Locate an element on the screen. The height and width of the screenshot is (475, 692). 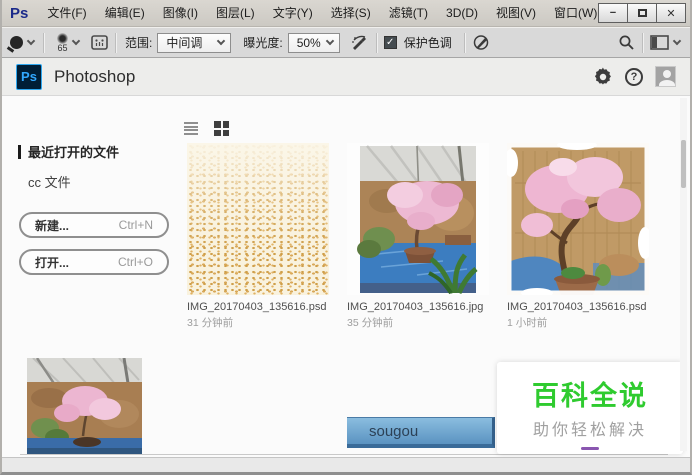
watermark-card: 百科全说 助你轻松解决 is located at coordinates (590, 408).